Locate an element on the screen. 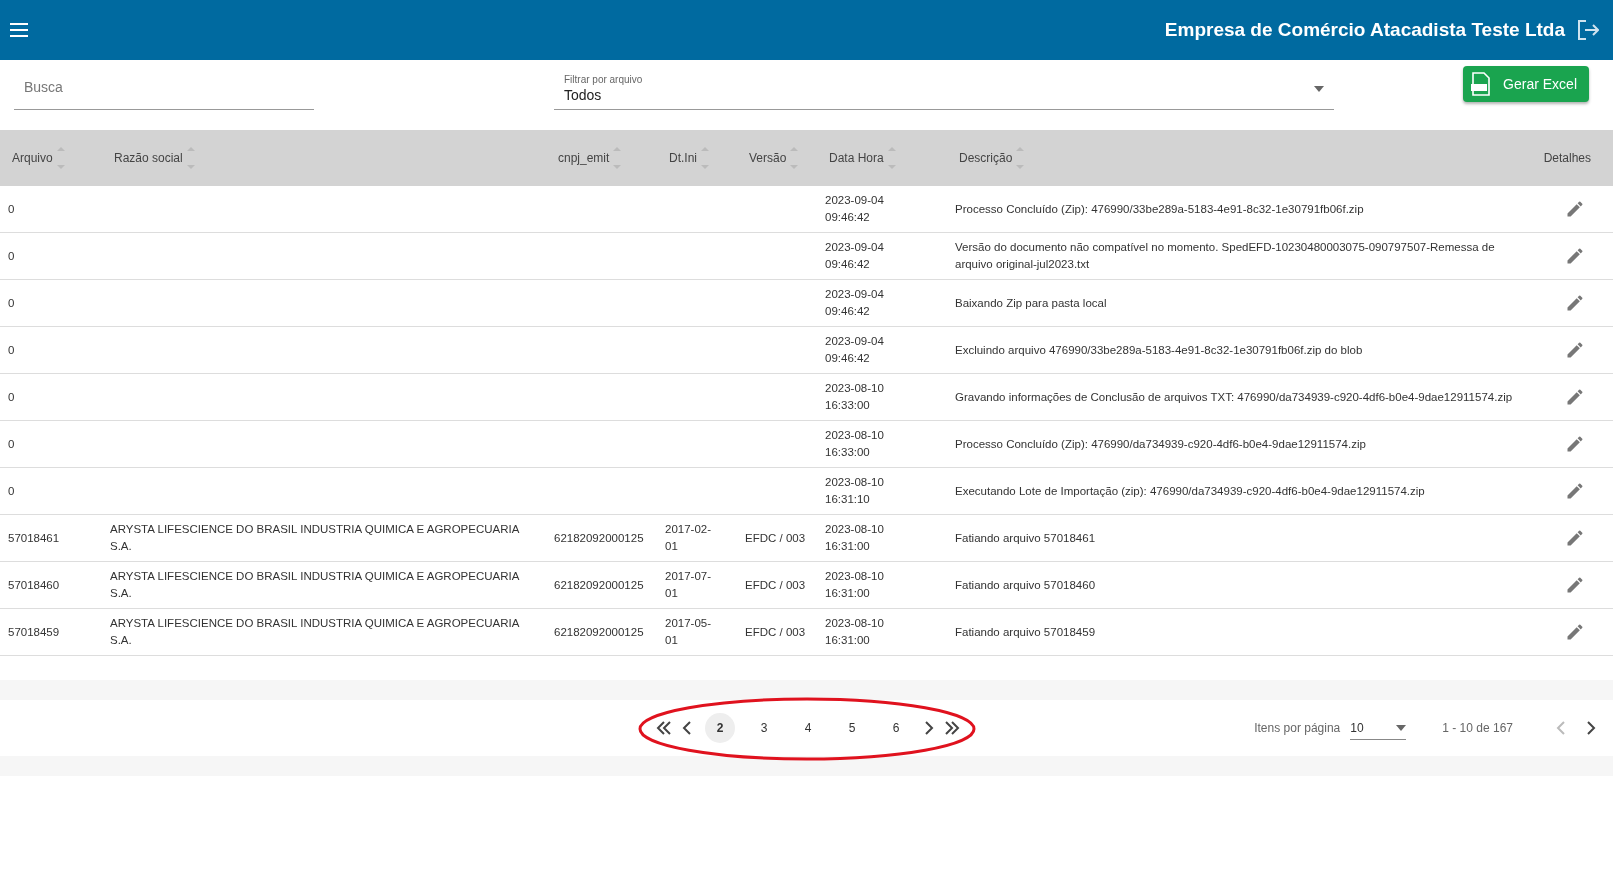 This screenshot has height=896, width=1613. table-cell-text: Baixando Zip para pasta local is located at coordinates (1031, 303).